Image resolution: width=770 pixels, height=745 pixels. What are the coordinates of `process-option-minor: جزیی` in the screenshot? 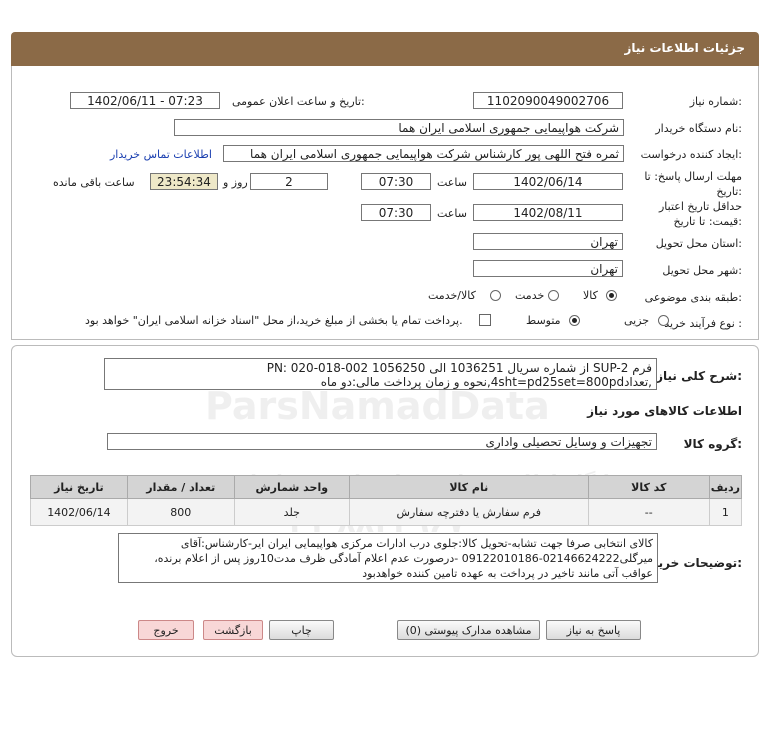 It's located at (637, 320).